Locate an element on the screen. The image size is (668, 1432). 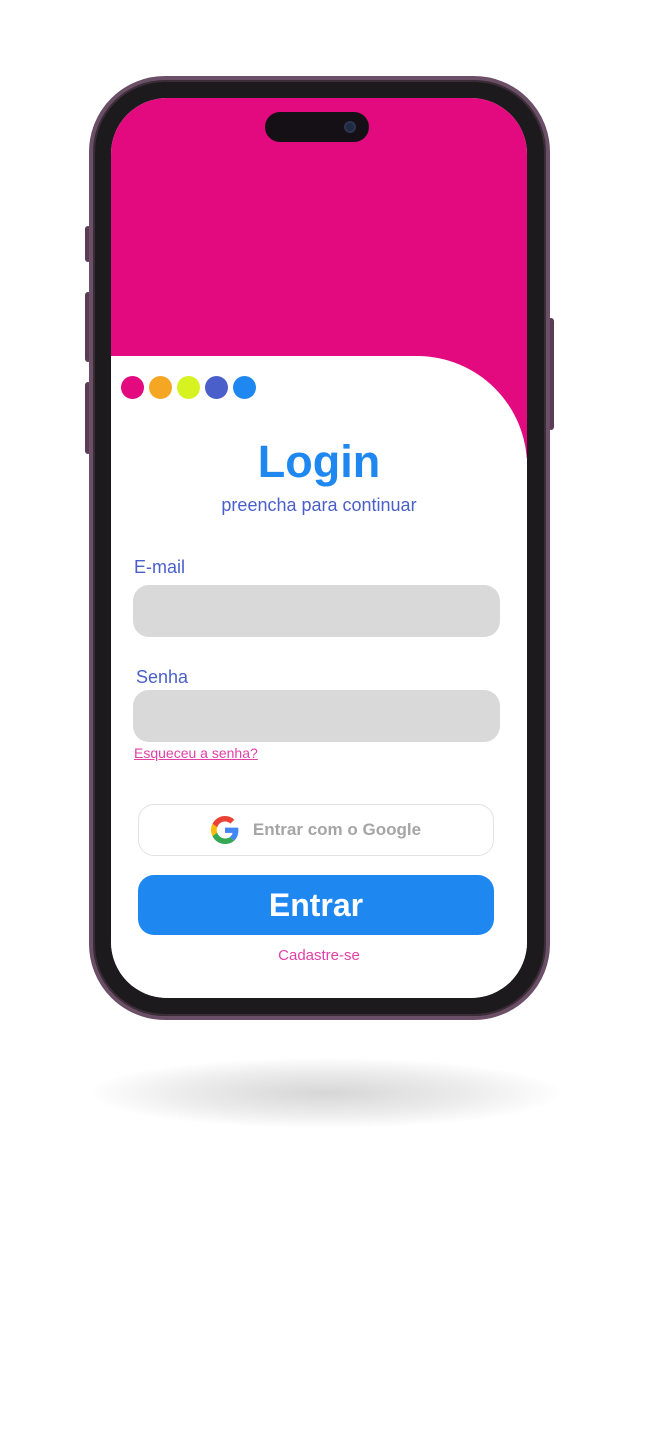
google-login-button: Entrar com o Google is located at coordinates (316, 830).